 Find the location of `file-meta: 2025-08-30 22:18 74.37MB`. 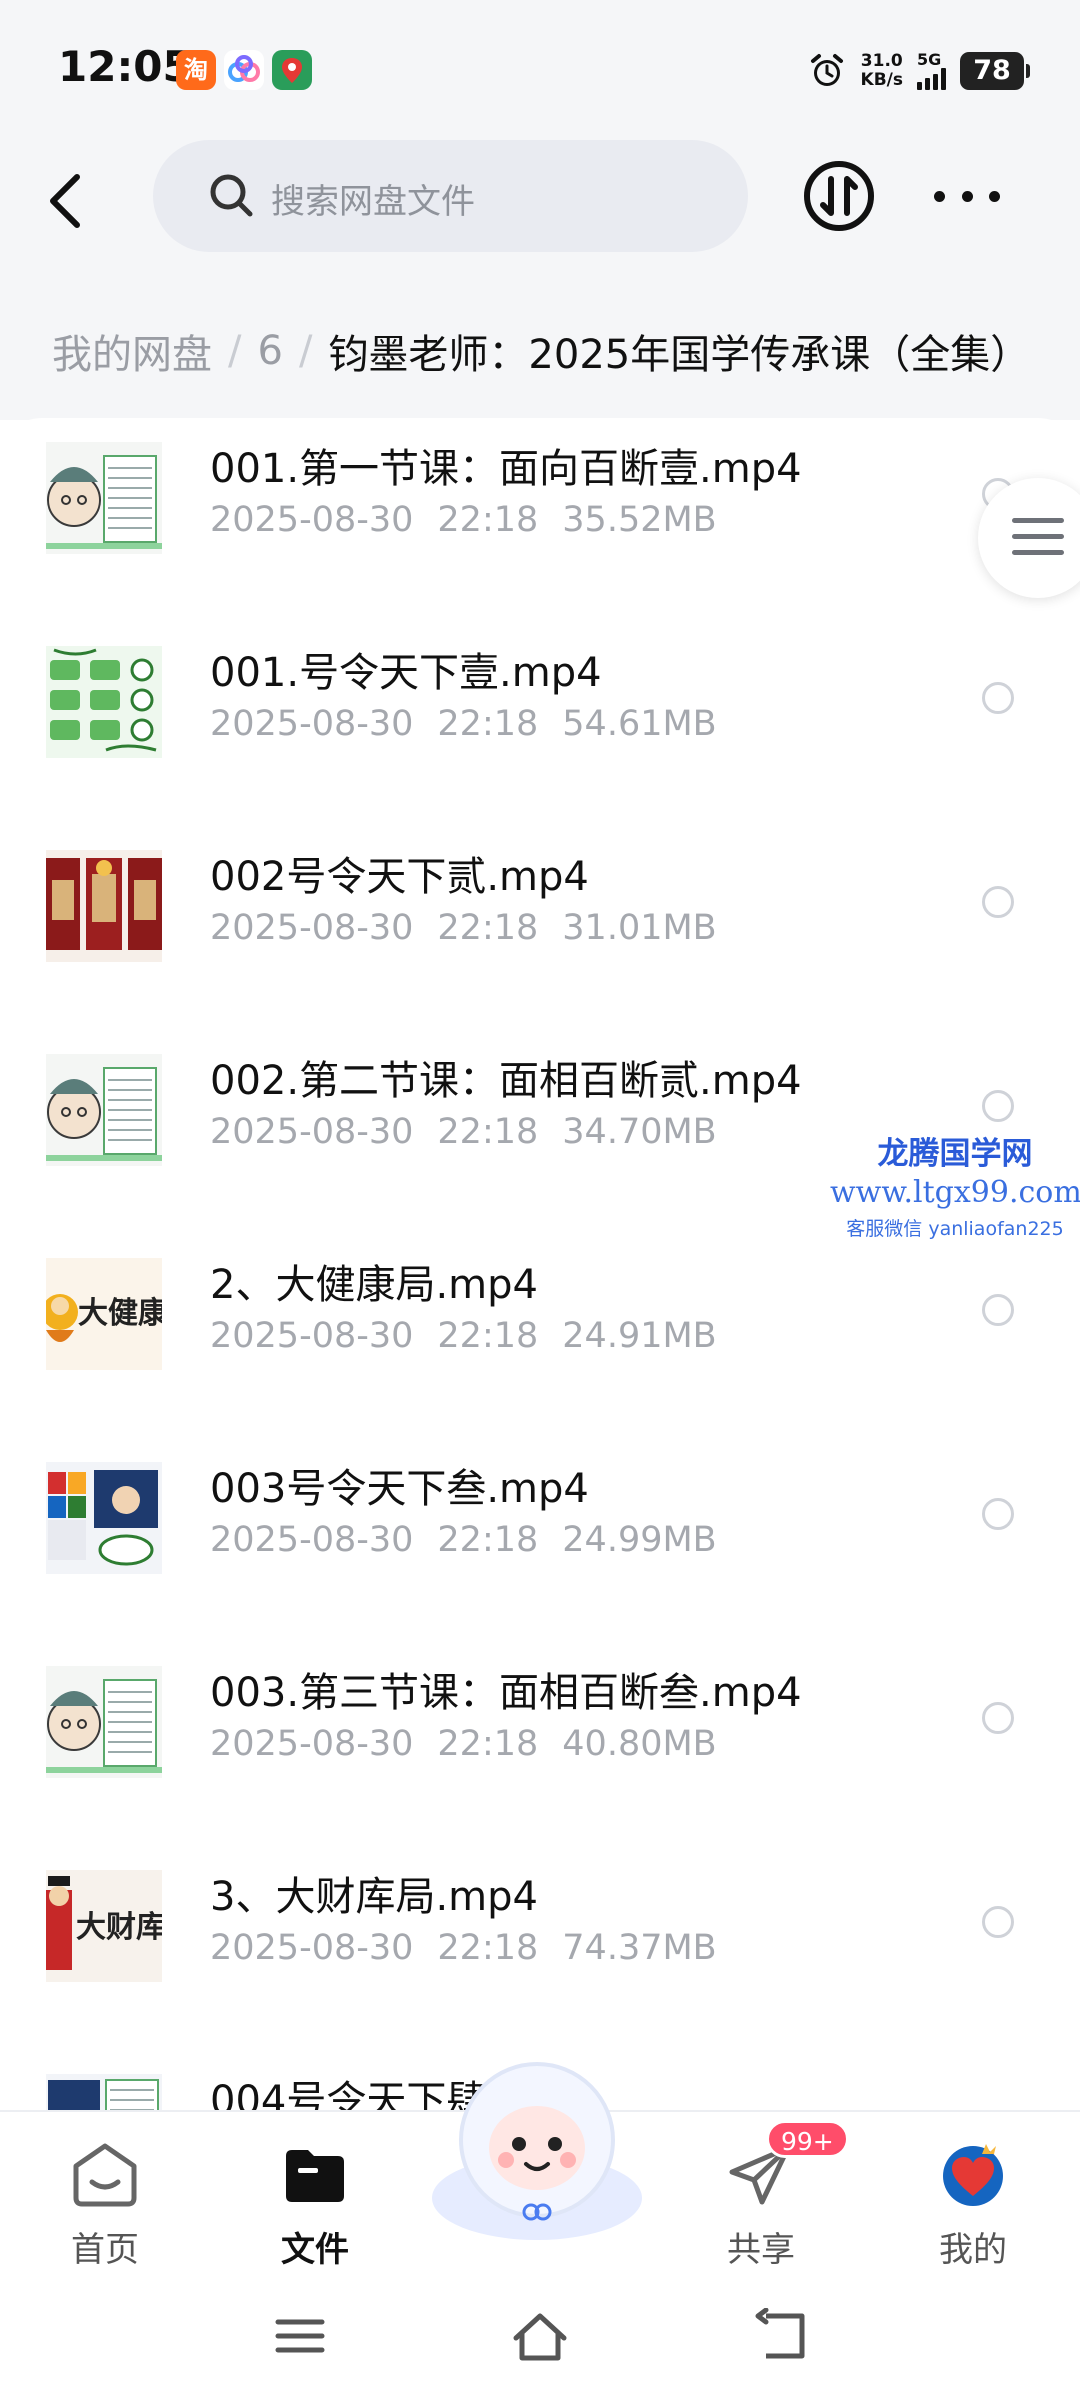

file-meta: 2025-08-30 22:18 74.37MB is located at coordinates (463, 1948).